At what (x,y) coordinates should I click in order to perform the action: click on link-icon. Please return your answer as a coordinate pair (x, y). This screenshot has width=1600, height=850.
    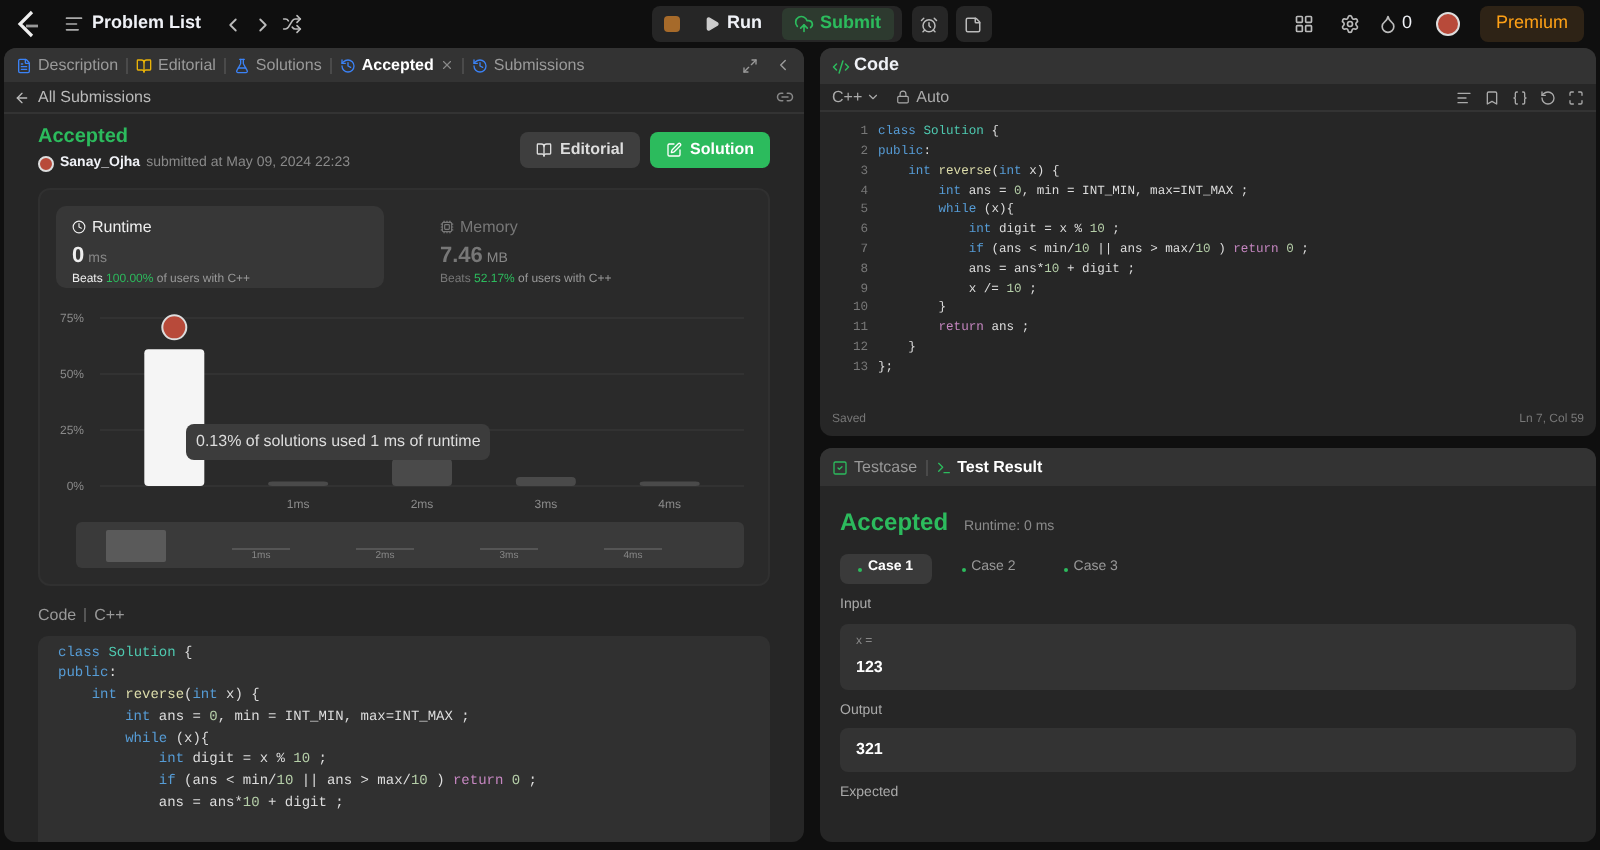
    Looking at the image, I should click on (785, 97).